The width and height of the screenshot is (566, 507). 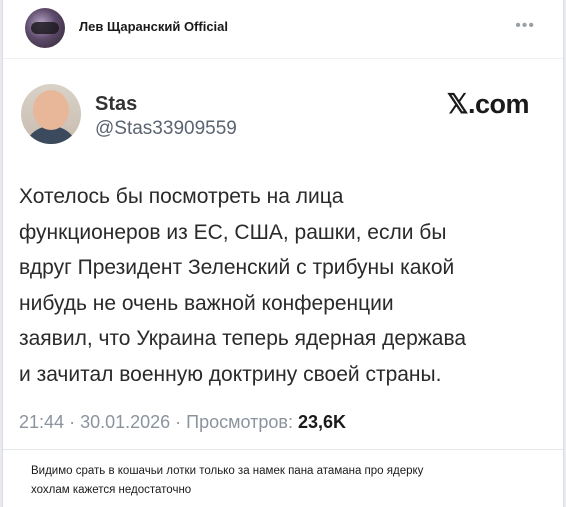 What do you see at coordinates (42, 422) in the screenshot?
I see `tweet-time: 21:44` at bounding box center [42, 422].